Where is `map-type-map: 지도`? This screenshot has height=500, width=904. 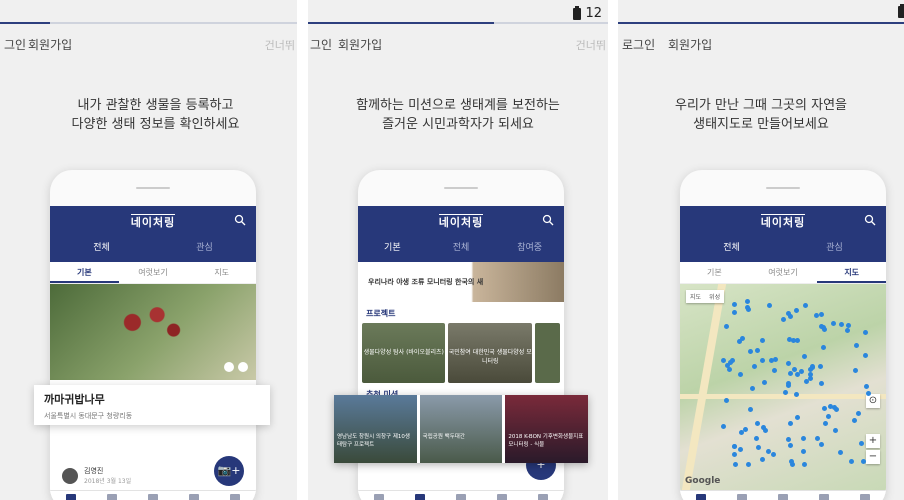 map-type-map: 지도 is located at coordinates (695, 296).